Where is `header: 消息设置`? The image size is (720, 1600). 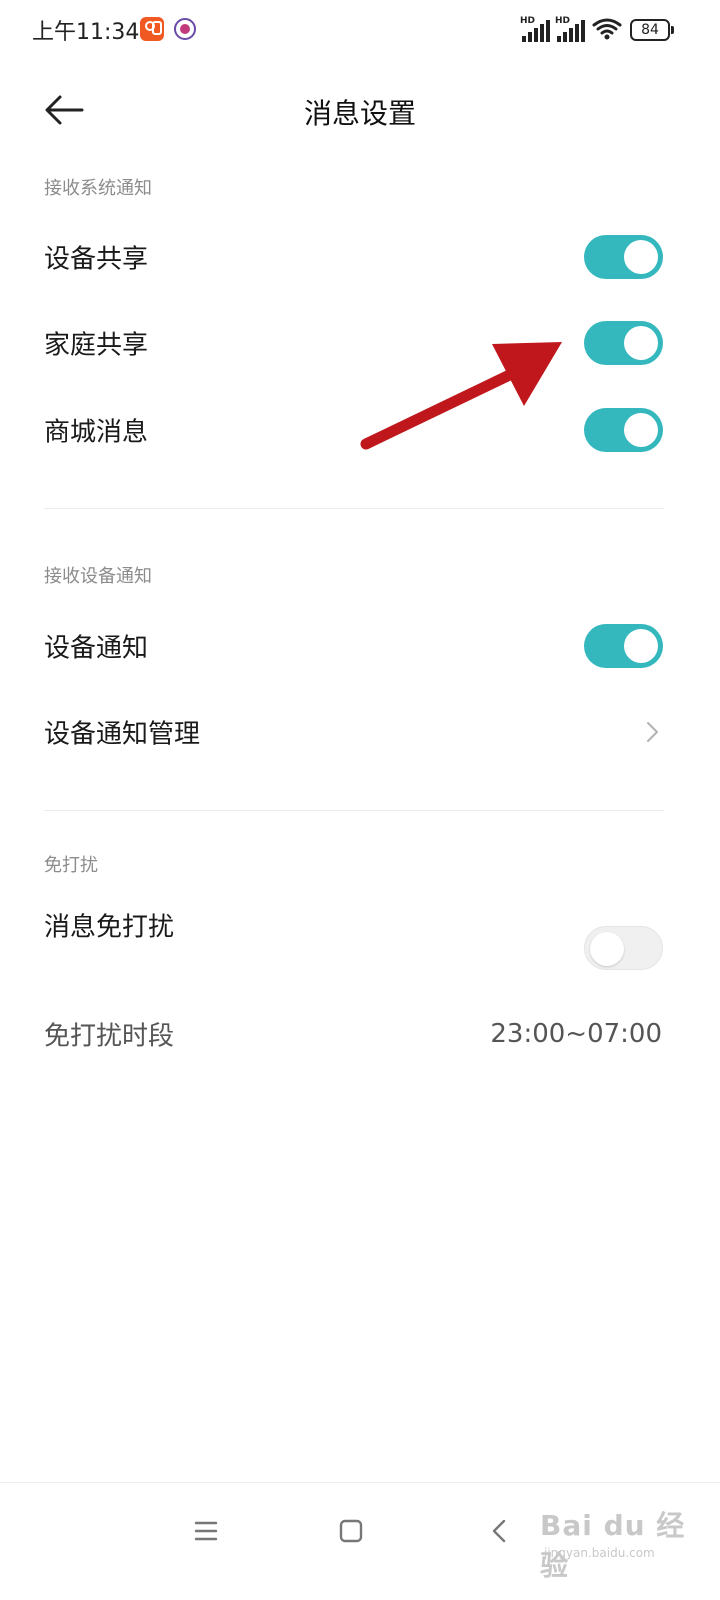 header: 消息设置 is located at coordinates (360, 110).